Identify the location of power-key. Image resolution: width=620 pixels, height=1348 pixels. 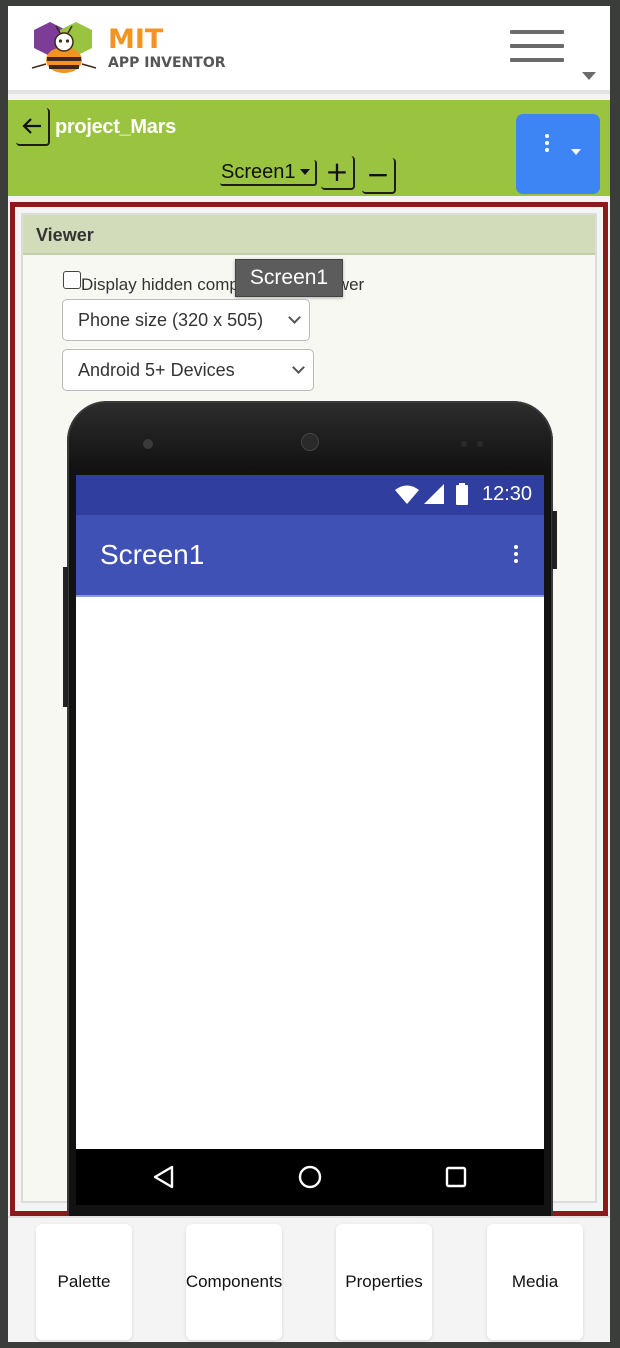
(554, 540).